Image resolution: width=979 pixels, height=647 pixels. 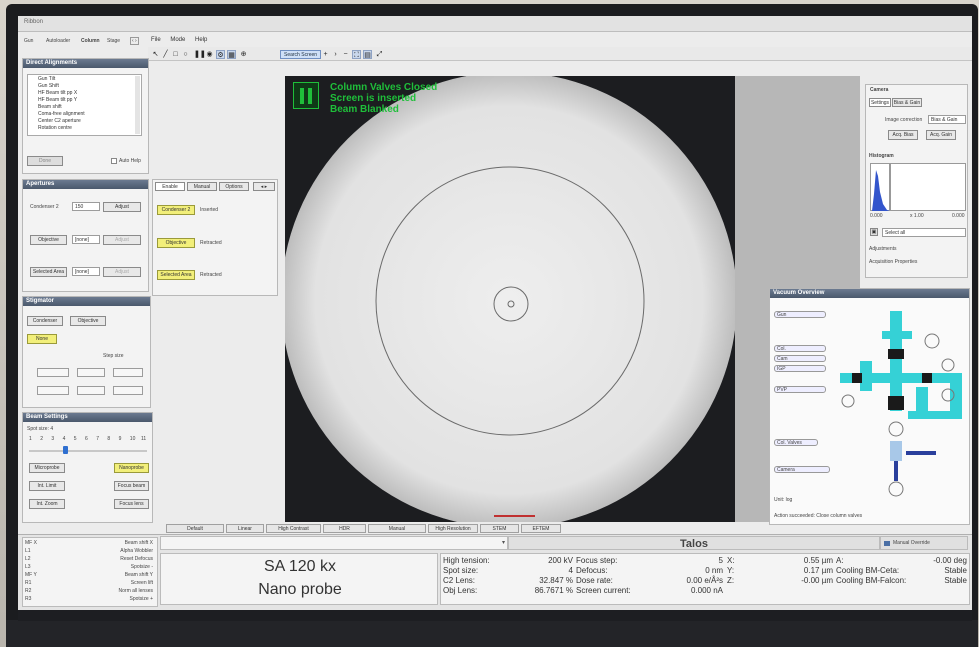 I want to click on selected-area-adjust-button: Adjust, so click(x=122, y=272).